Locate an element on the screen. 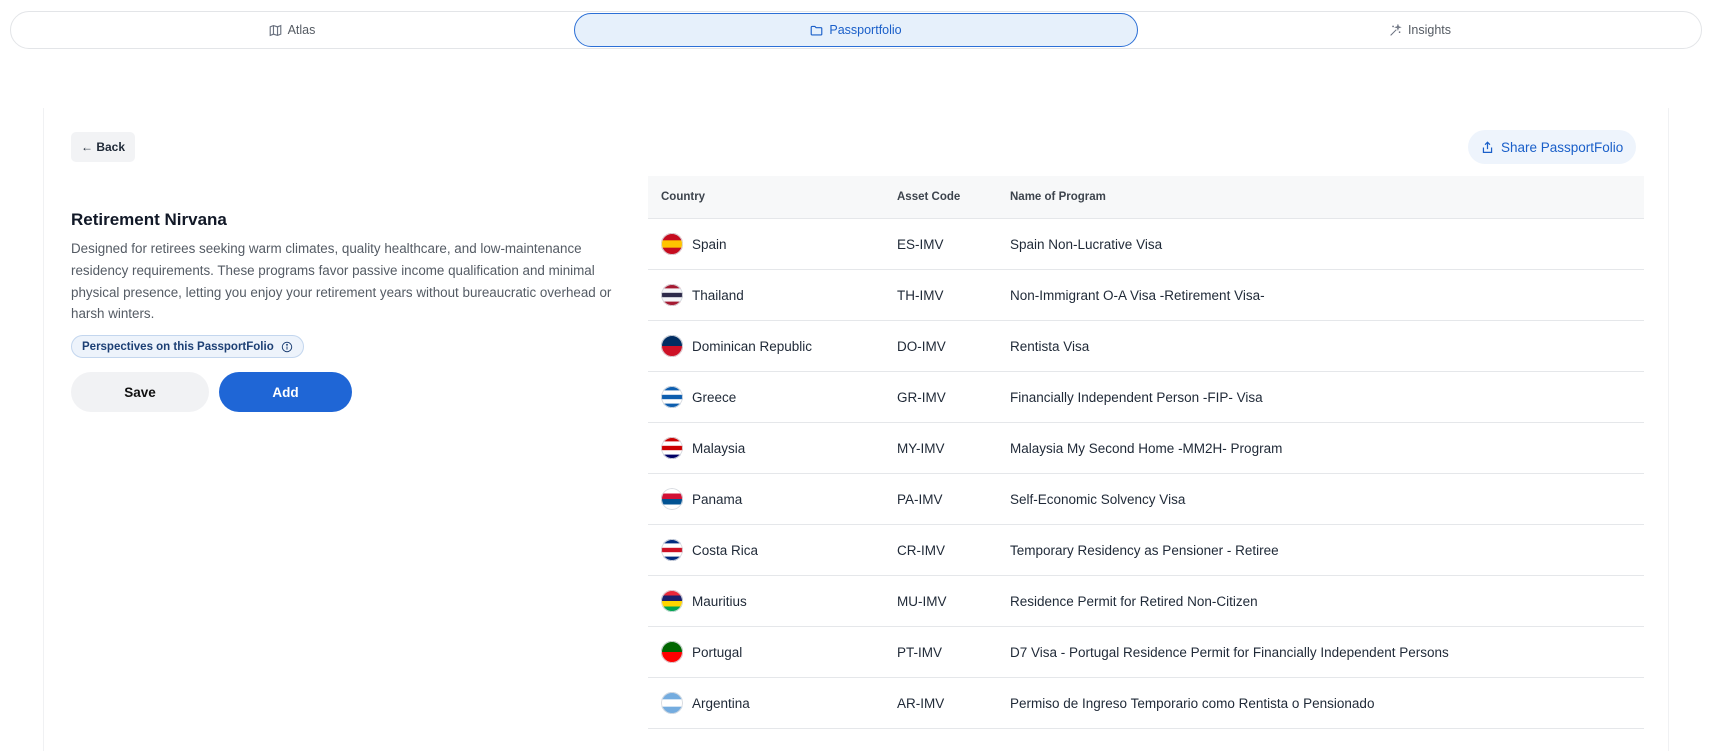 The height and width of the screenshot is (751, 1711). tab-insights-label: Insights is located at coordinates (1429, 30).